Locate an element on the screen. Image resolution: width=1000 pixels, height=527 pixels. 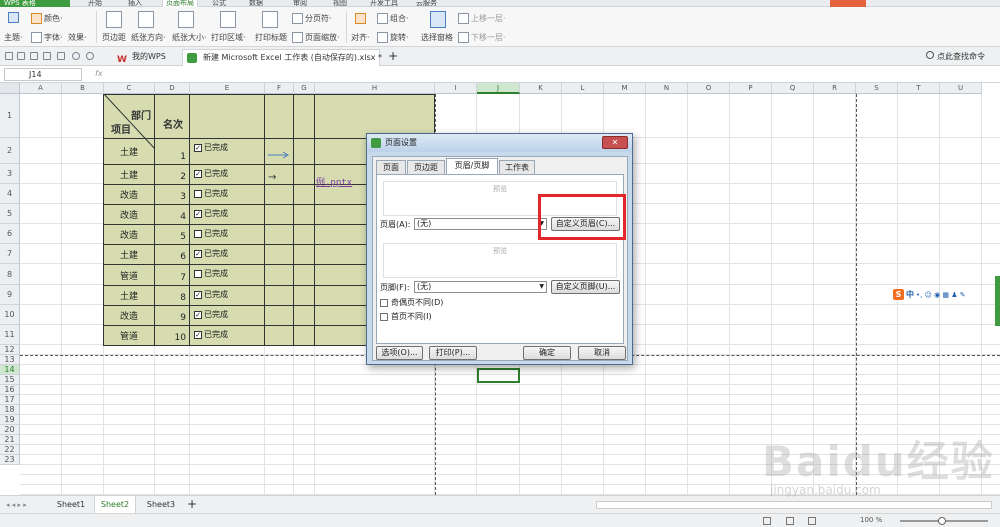
rank-cell: 7 is located at coordinates (172, 278).